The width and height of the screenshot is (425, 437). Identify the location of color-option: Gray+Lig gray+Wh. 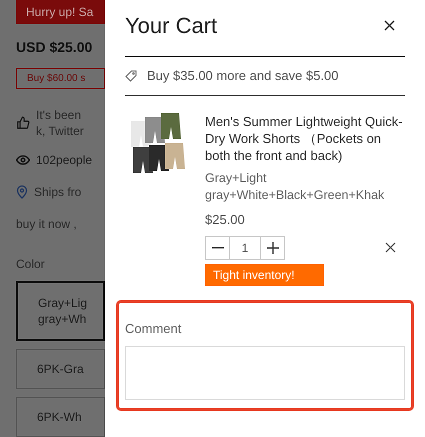
(60, 311).